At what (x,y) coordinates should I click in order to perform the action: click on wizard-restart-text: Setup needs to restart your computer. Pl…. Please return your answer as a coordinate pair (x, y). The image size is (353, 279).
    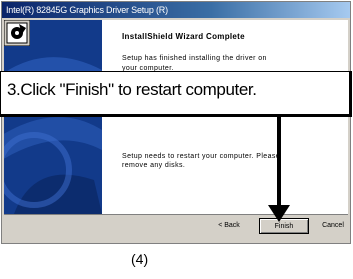
    Looking at the image, I should click on (201, 161).